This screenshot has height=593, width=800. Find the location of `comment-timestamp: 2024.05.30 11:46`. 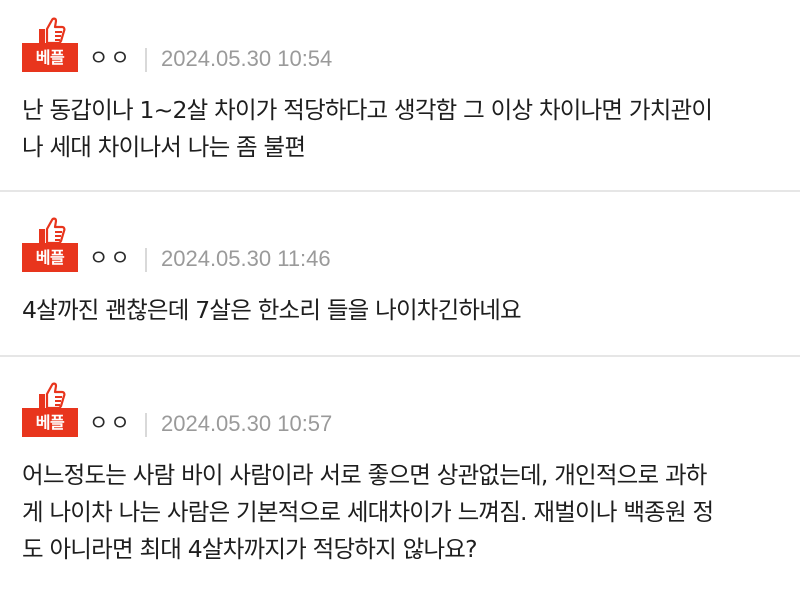

comment-timestamp: 2024.05.30 11:46 is located at coordinates (246, 258).